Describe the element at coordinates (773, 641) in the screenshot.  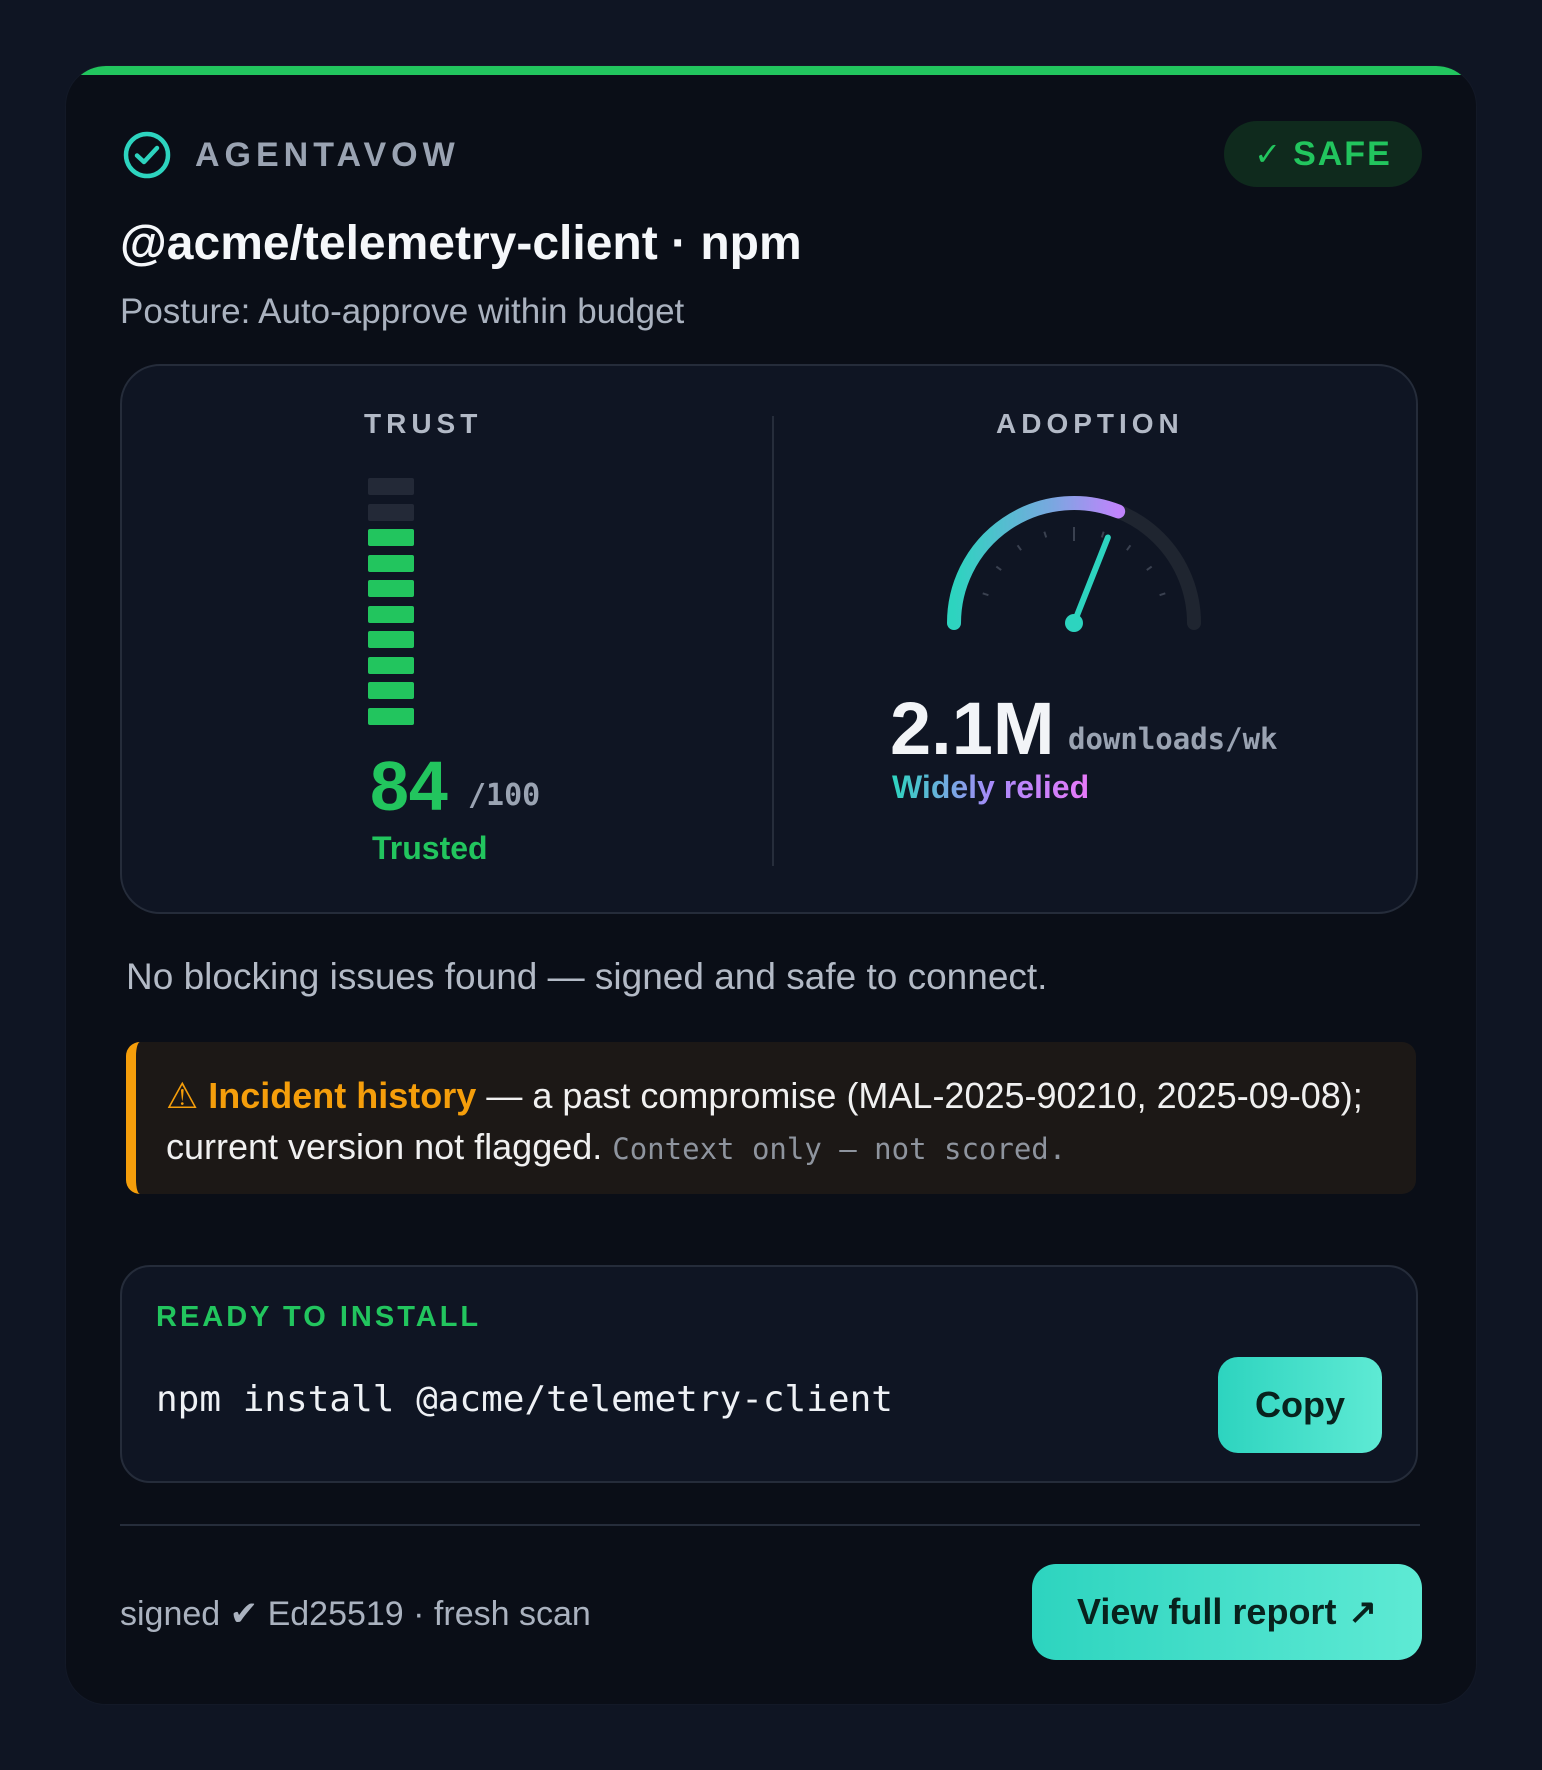
I see `metrics-divider` at that location.